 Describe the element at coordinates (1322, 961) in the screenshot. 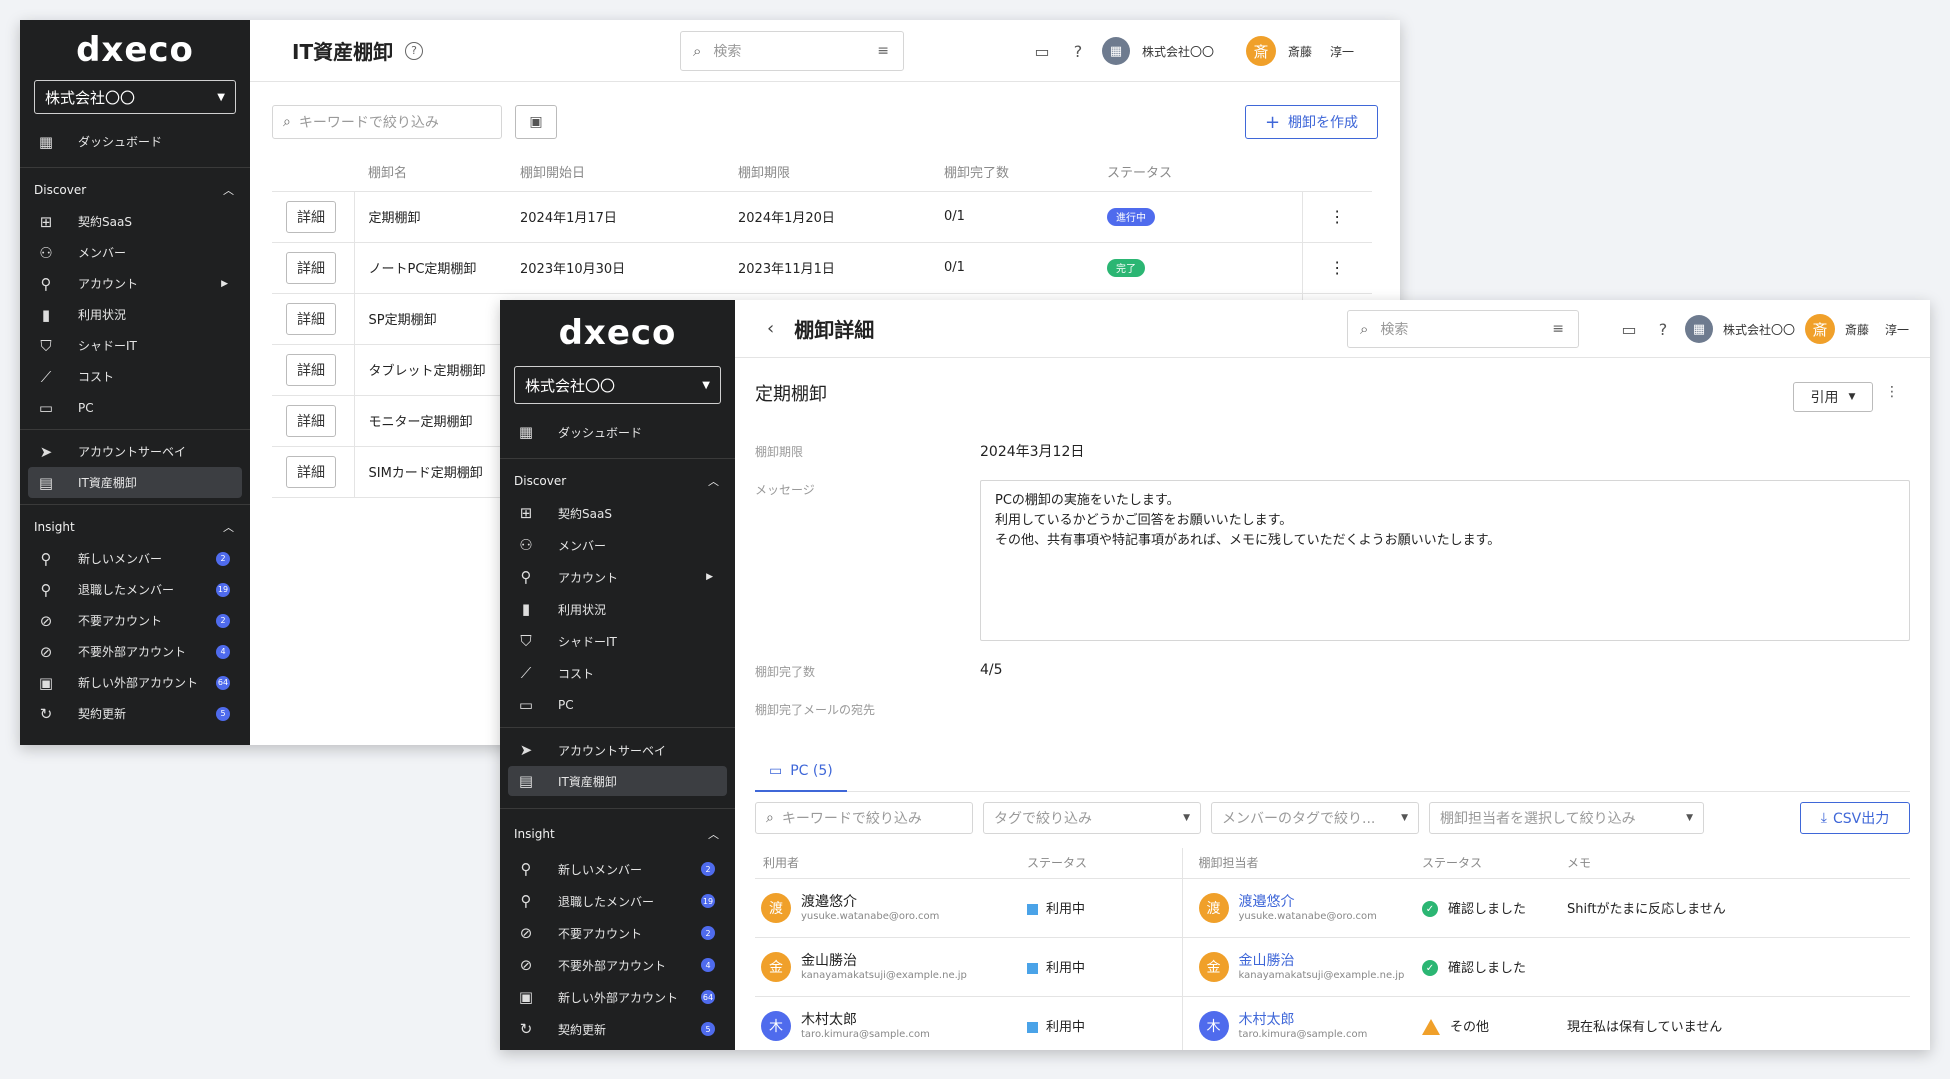

I see `assignee-name: 金山勝治` at that location.